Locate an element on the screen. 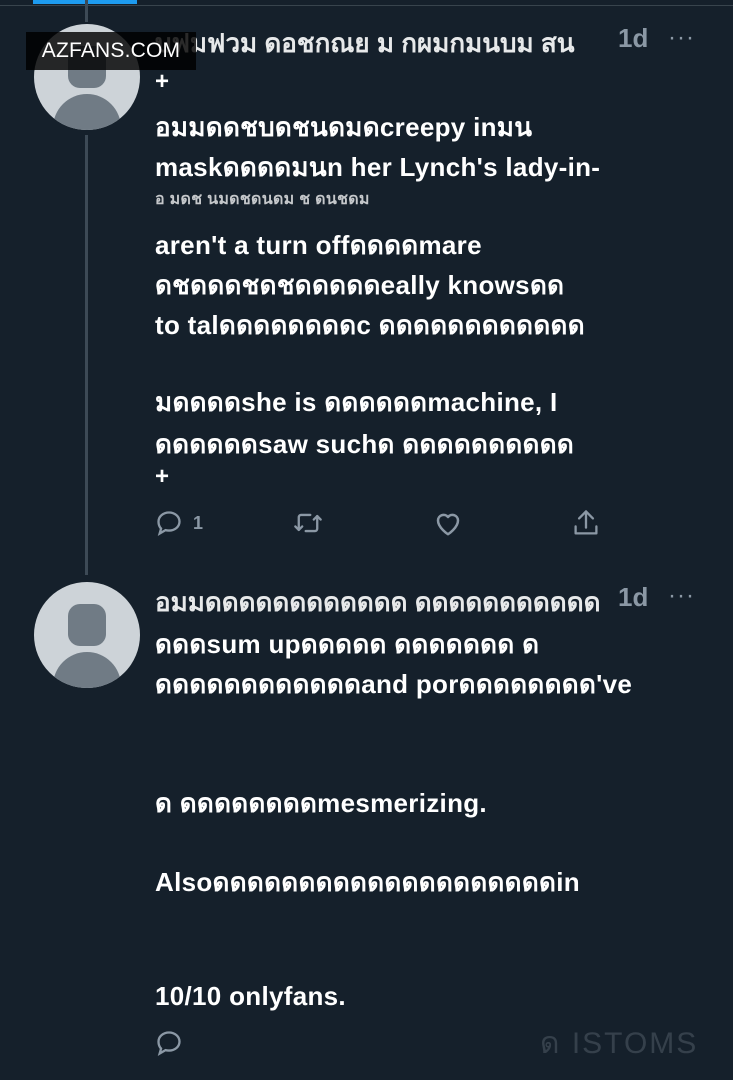 The height and width of the screenshot is (1080, 733). avatar is located at coordinates (87, 635).